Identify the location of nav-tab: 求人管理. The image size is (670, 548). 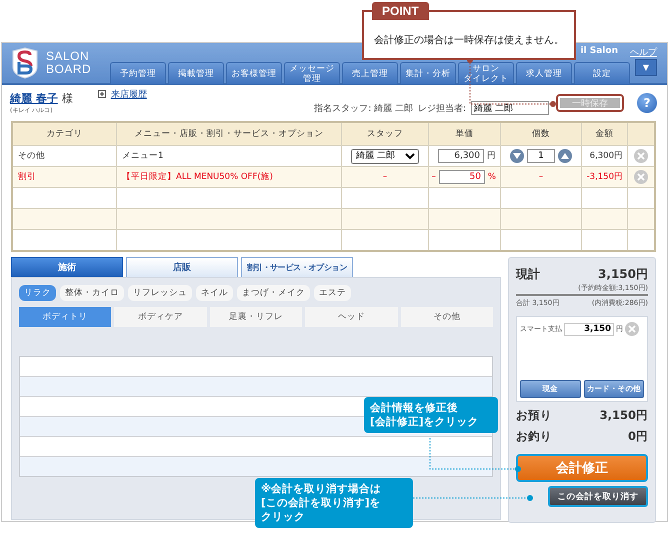
(544, 73).